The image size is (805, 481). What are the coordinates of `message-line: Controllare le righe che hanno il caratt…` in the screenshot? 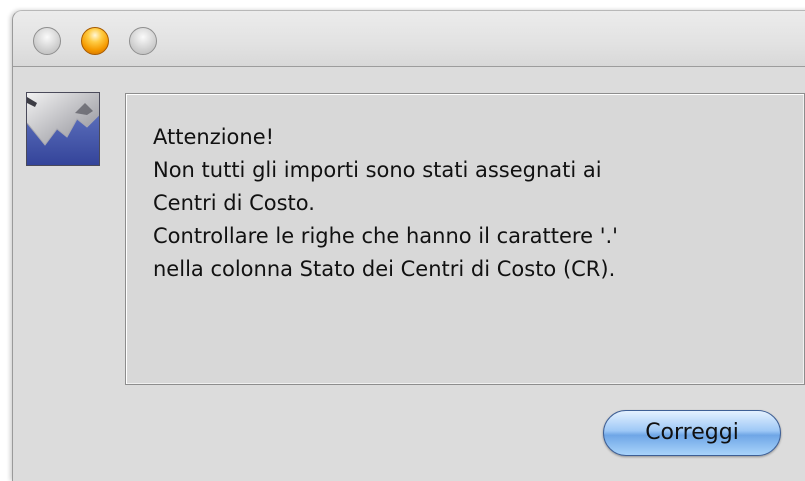 It's located at (385, 236).